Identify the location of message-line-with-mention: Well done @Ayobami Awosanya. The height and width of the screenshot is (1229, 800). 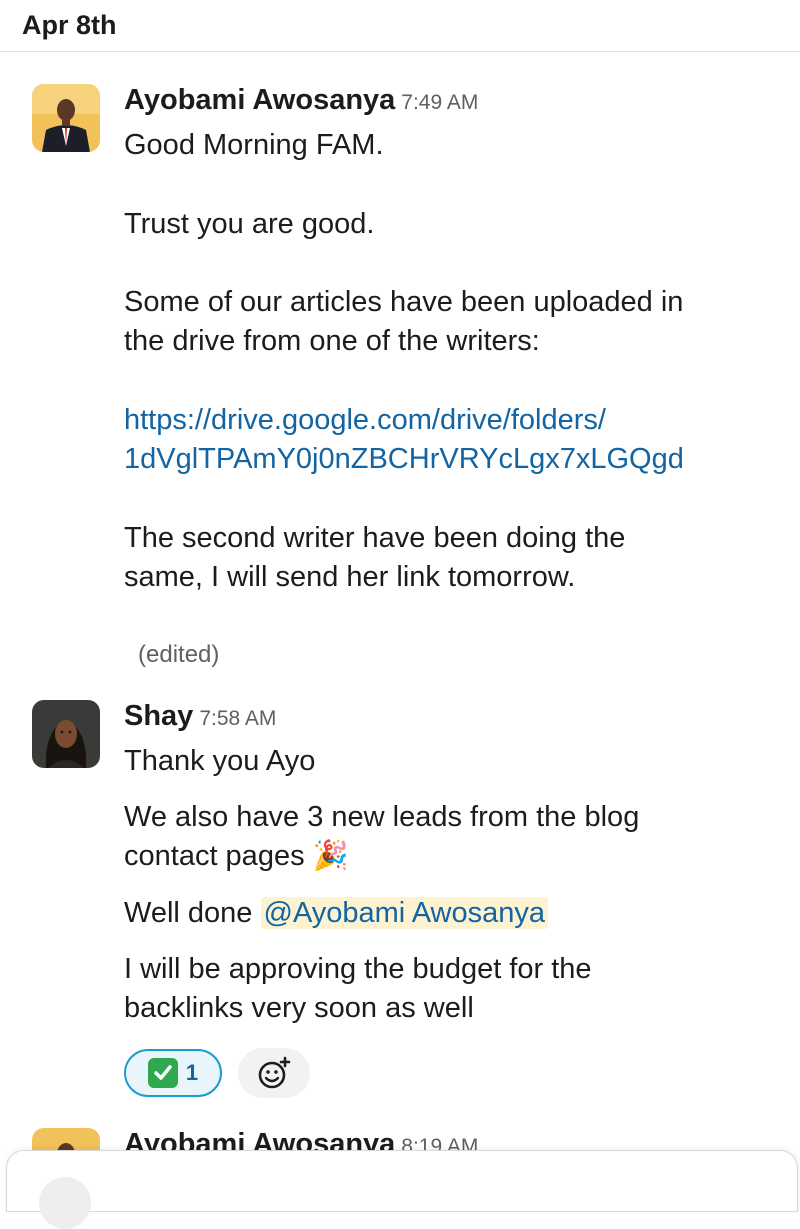
(336, 913).